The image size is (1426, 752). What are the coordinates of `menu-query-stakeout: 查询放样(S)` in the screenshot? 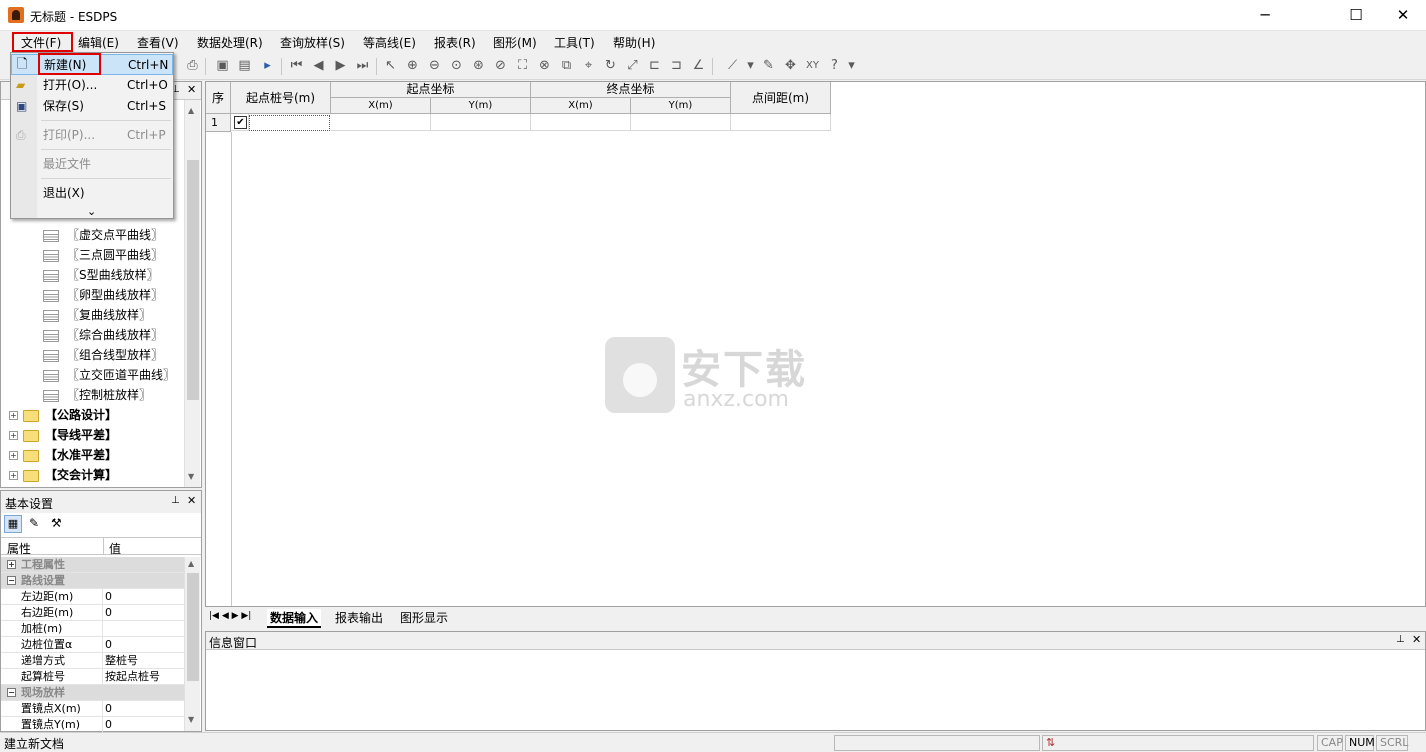 It's located at (312, 42).